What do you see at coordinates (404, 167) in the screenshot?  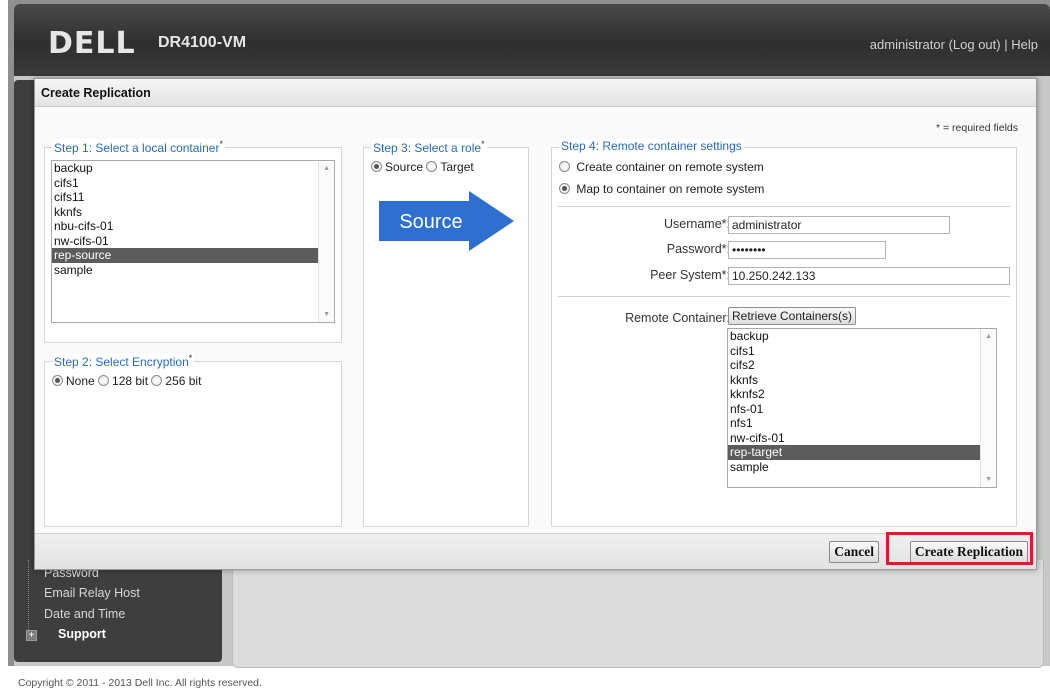 I see `option-label: Source` at bounding box center [404, 167].